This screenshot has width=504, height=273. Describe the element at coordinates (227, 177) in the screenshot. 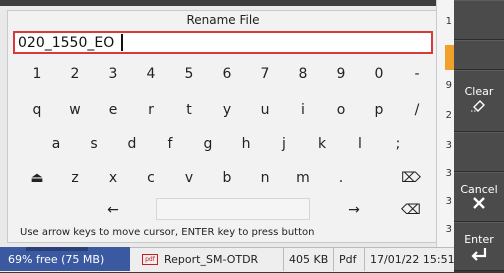

I see `key-b: b` at that location.